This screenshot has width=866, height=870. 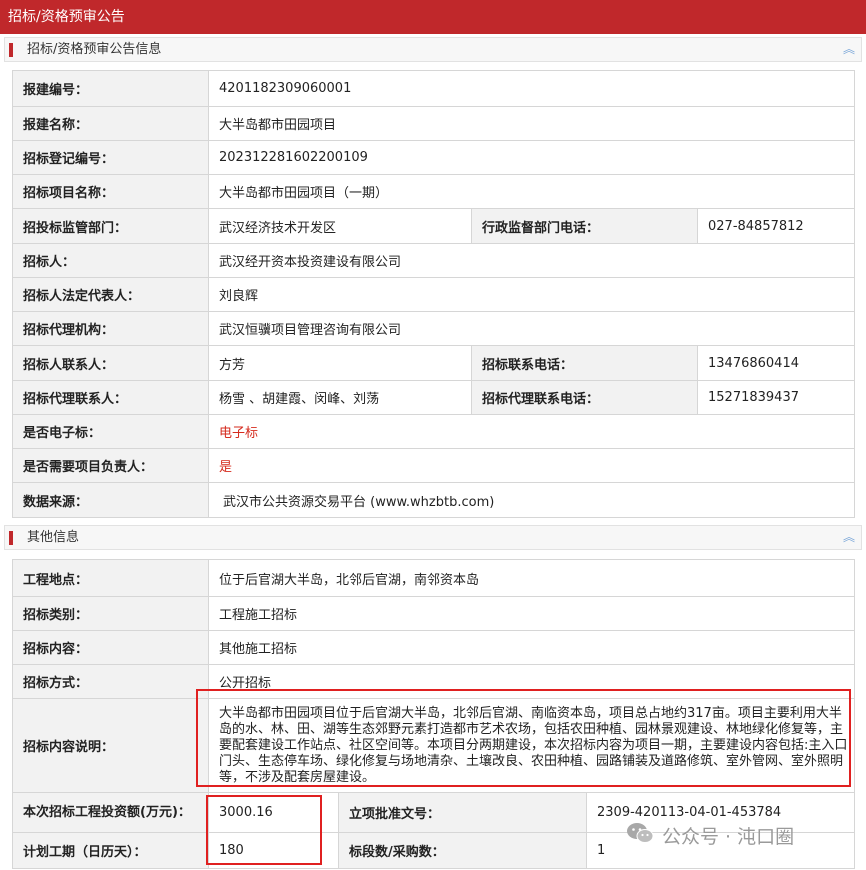 What do you see at coordinates (584, 397) in the screenshot?
I see `field-label: 招标代理联系电话：` at bounding box center [584, 397].